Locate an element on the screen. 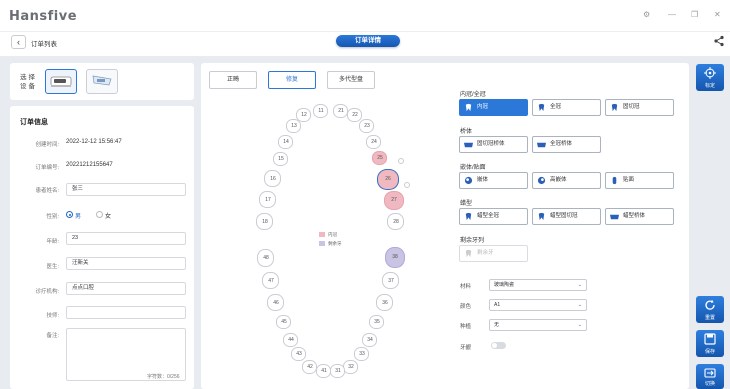 The image size is (730, 389). patient-name-input: 张三 is located at coordinates (126, 189).